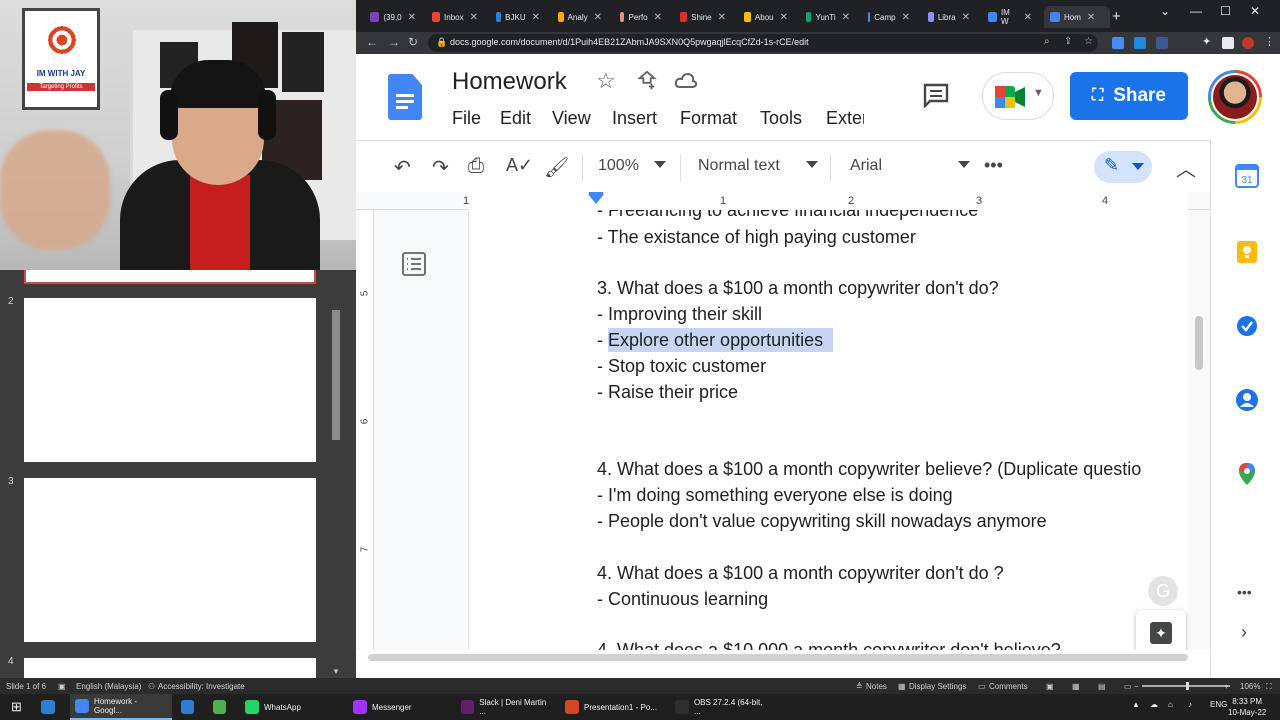  Describe the element at coordinates (1018, 96) in the screenshot. I see `meet-button: ▼` at that location.